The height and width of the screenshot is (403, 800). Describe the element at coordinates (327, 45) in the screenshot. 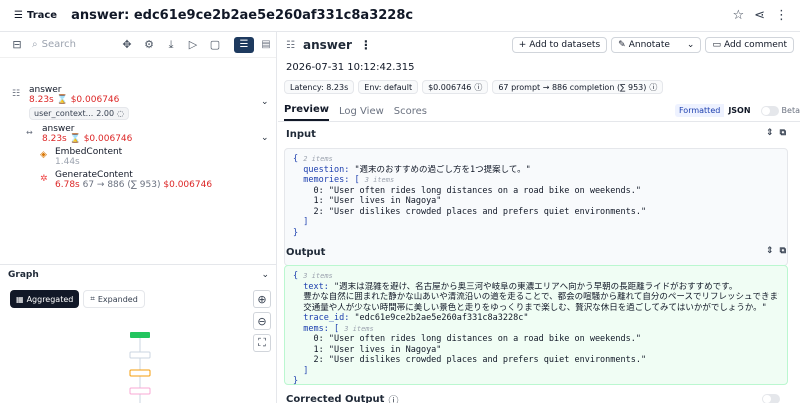

I see `detail-title: answer` at that location.